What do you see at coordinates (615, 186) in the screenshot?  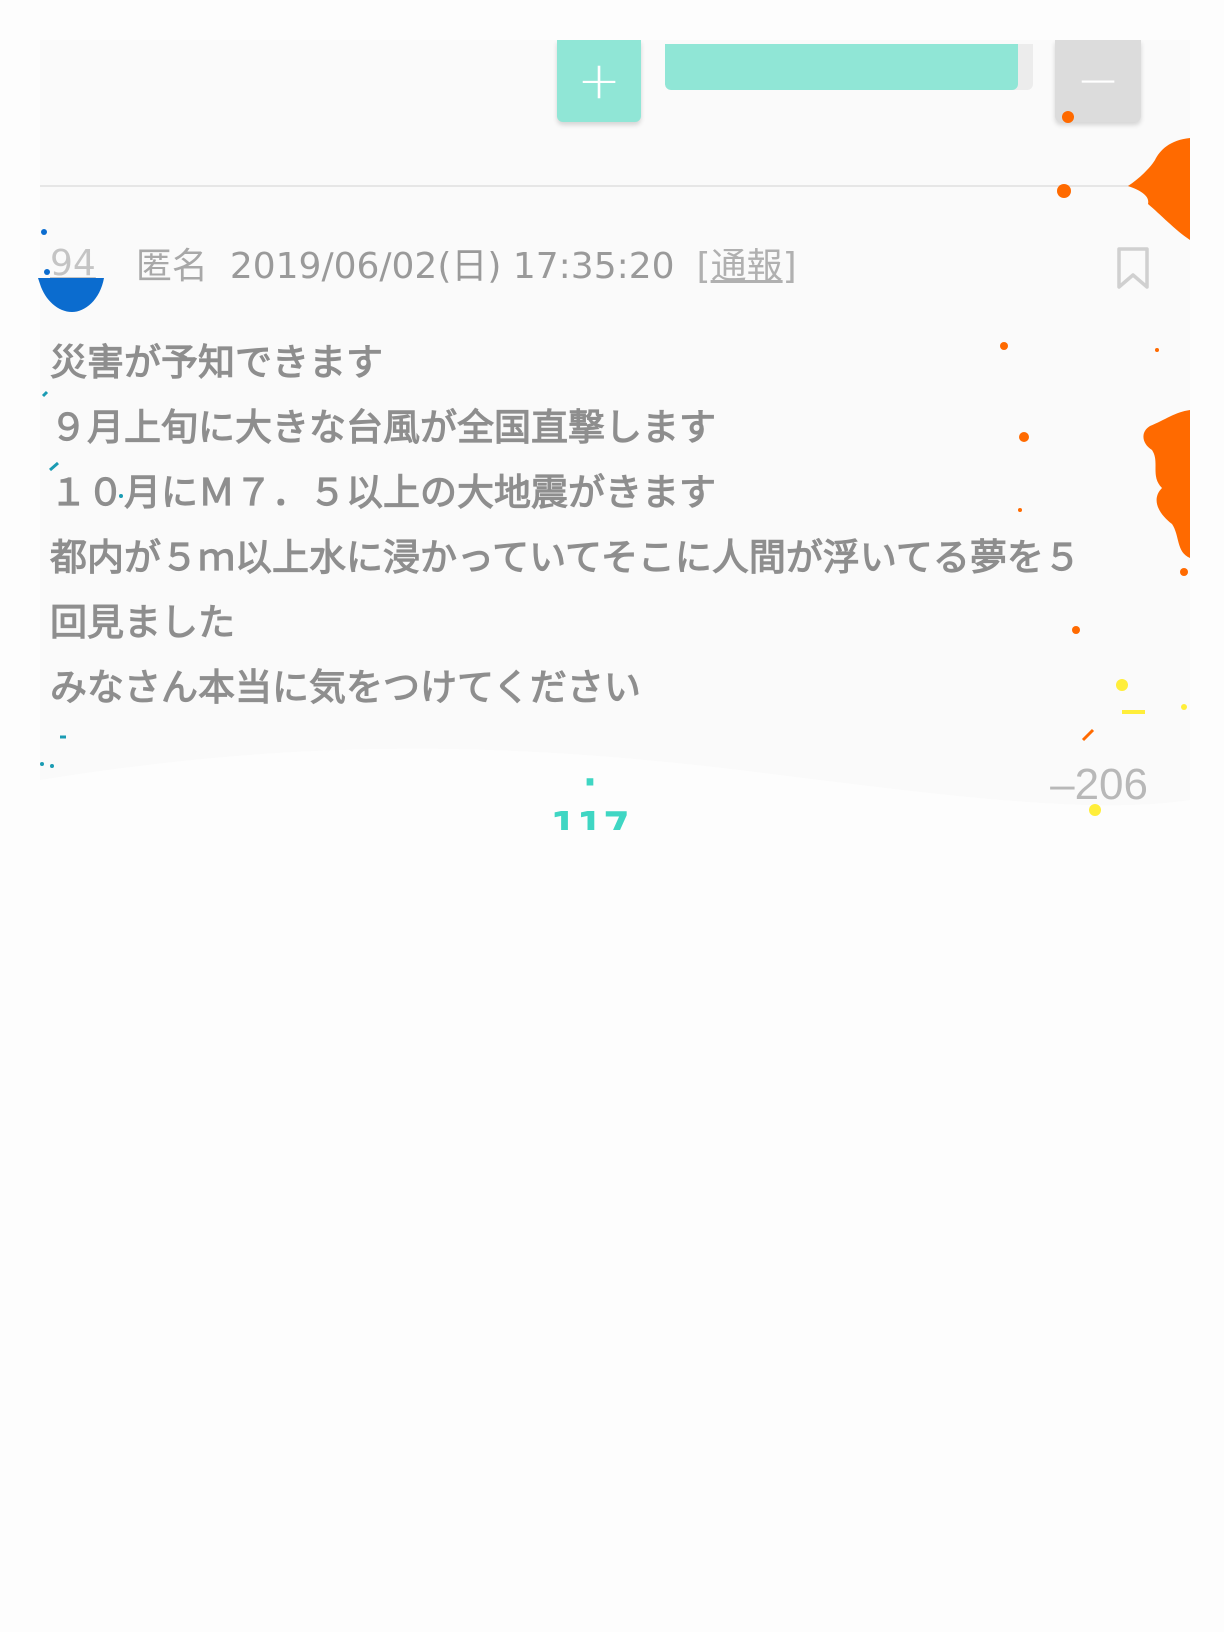 I see `divider` at bounding box center [615, 186].